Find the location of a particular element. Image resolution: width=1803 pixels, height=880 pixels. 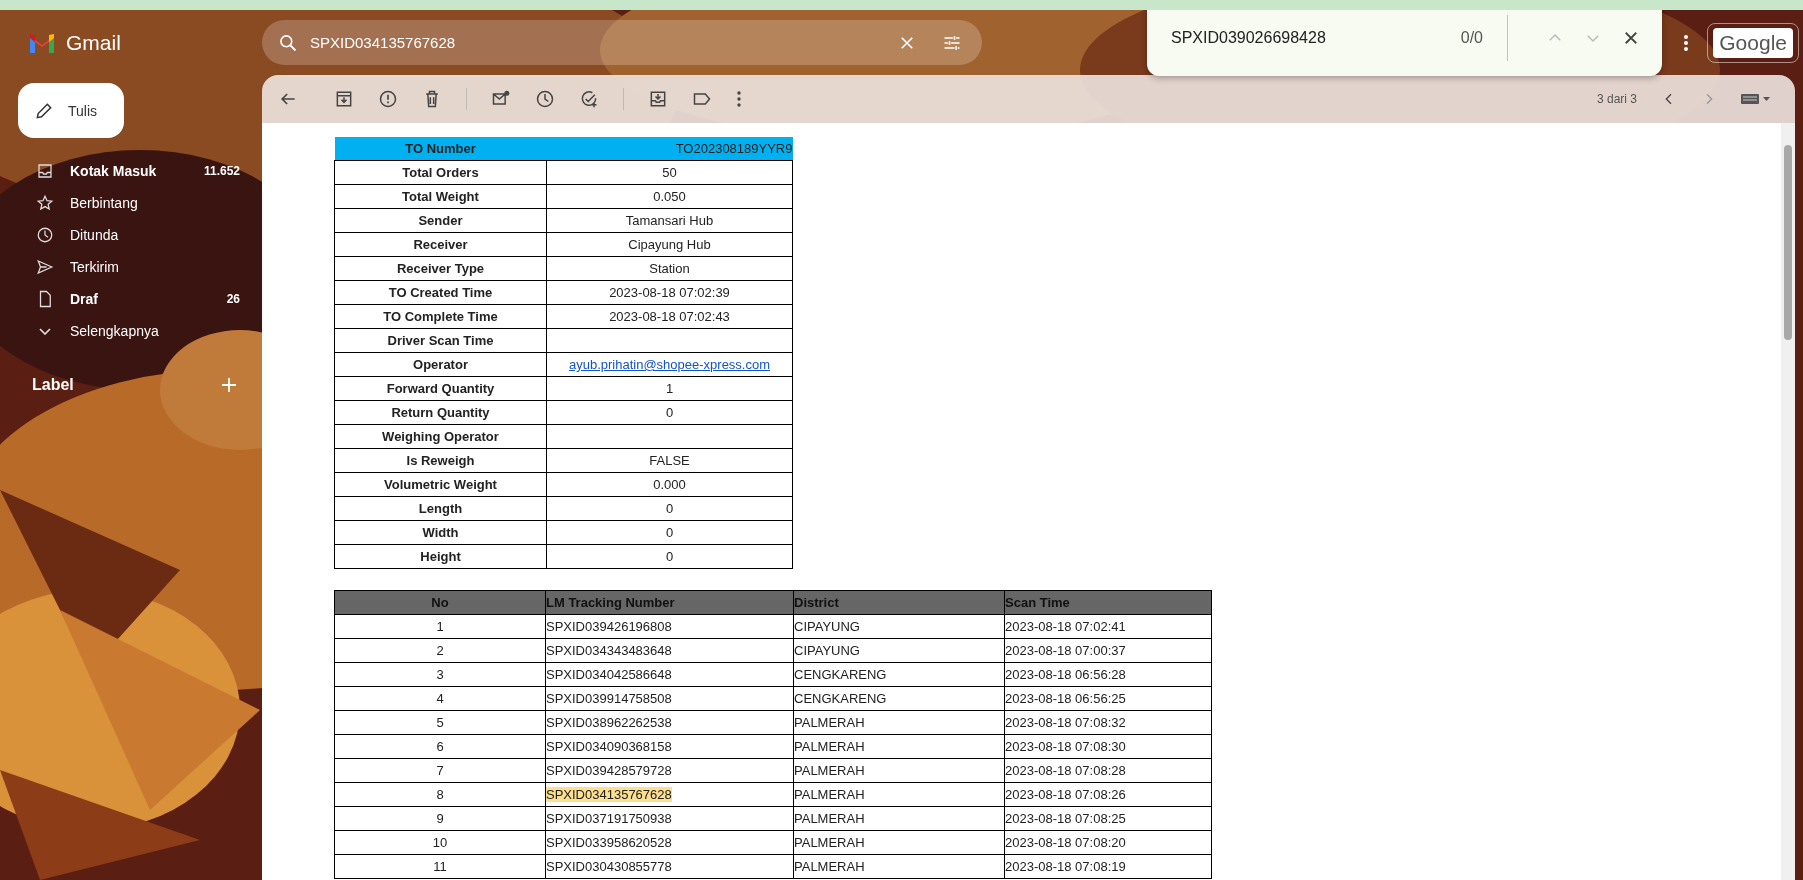

nav-item: Berbintang is located at coordinates (131, 203).